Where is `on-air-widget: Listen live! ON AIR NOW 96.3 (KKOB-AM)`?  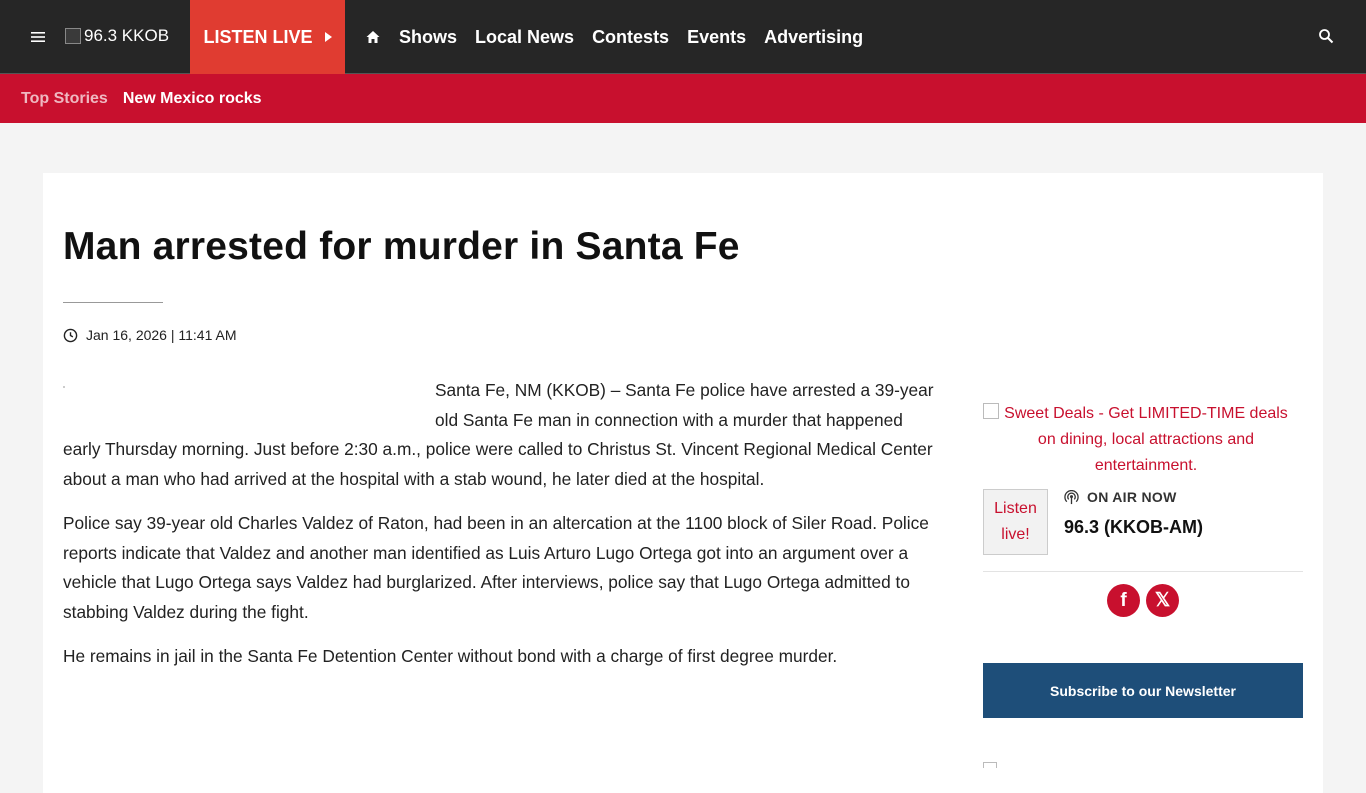
on-air-widget: Listen live! ON AIR NOW 96.3 (KKOB-AM) is located at coordinates (1143, 522).